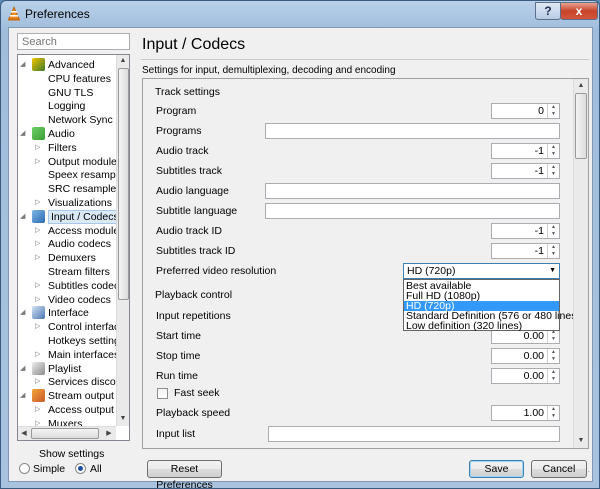 This screenshot has height=489, width=600. I want to click on tree-vertical-scrollbar: ▲ ▼, so click(122, 240).